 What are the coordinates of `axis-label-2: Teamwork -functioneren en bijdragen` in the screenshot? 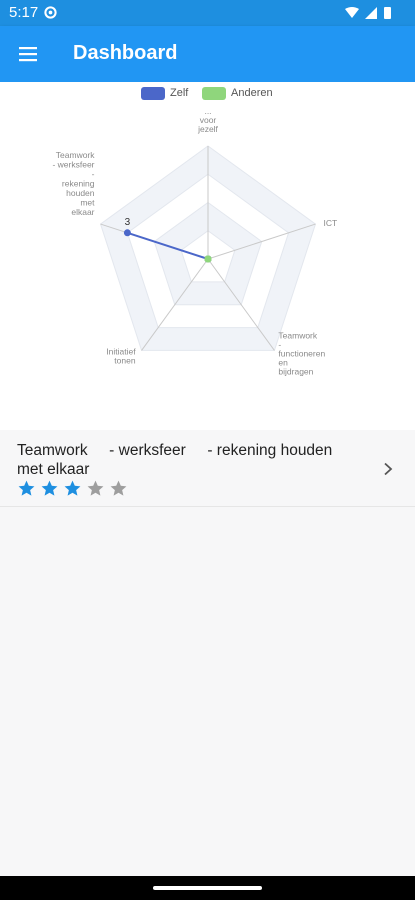 It's located at (301, 353).